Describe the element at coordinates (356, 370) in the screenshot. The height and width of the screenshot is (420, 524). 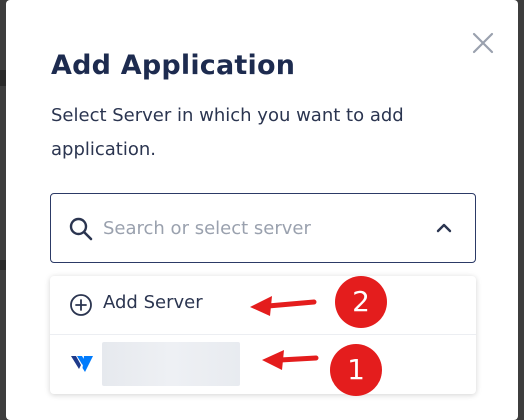
I see `annotation-badge: 1` at that location.